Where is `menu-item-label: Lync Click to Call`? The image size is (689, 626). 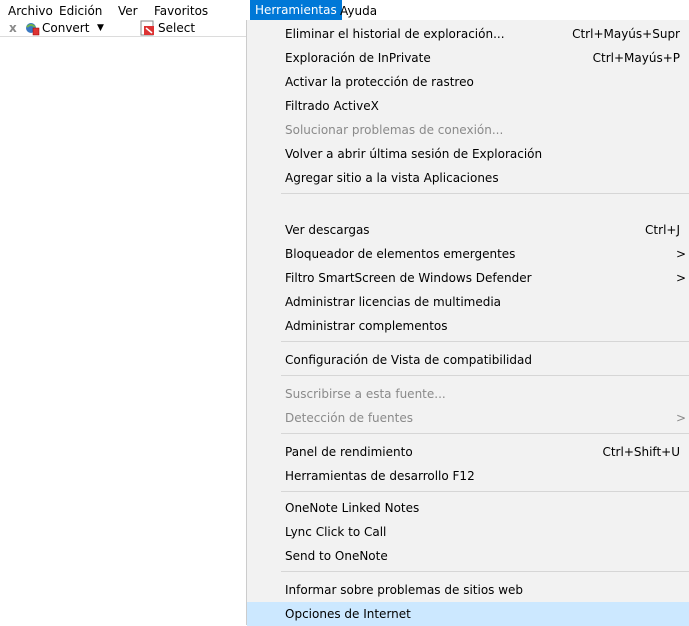
menu-item-label: Lync Click to Call is located at coordinates (336, 532).